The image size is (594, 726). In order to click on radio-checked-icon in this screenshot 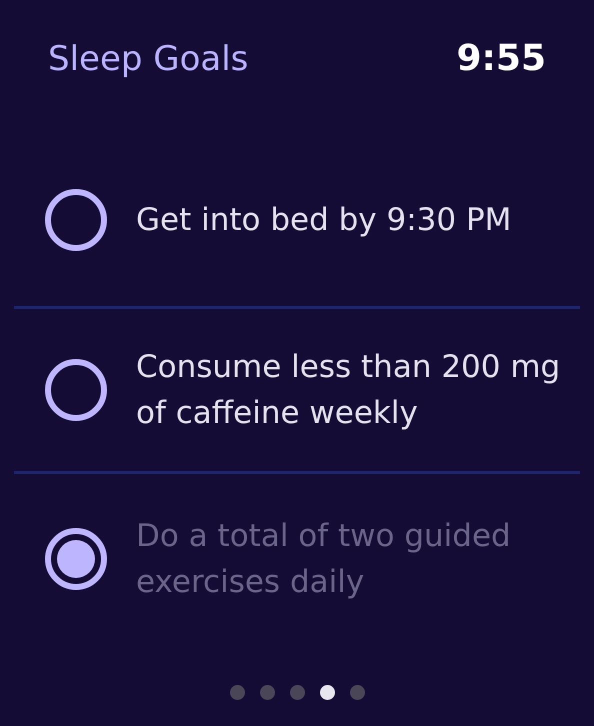, I will do `click(76, 559)`.